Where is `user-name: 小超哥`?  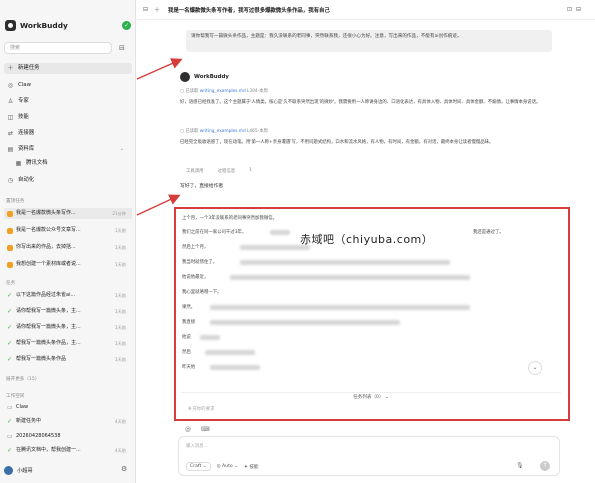 user-name: 小超哥 is located at coordinates (25, 471).